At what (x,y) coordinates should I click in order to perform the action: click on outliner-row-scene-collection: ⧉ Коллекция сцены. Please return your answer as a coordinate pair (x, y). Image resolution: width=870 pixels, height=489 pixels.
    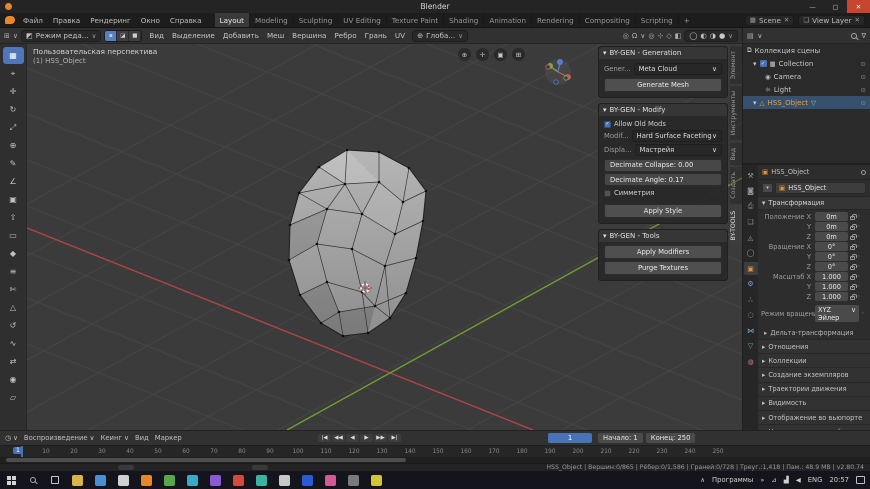
    Looking at the image, I should click on (806, 50).